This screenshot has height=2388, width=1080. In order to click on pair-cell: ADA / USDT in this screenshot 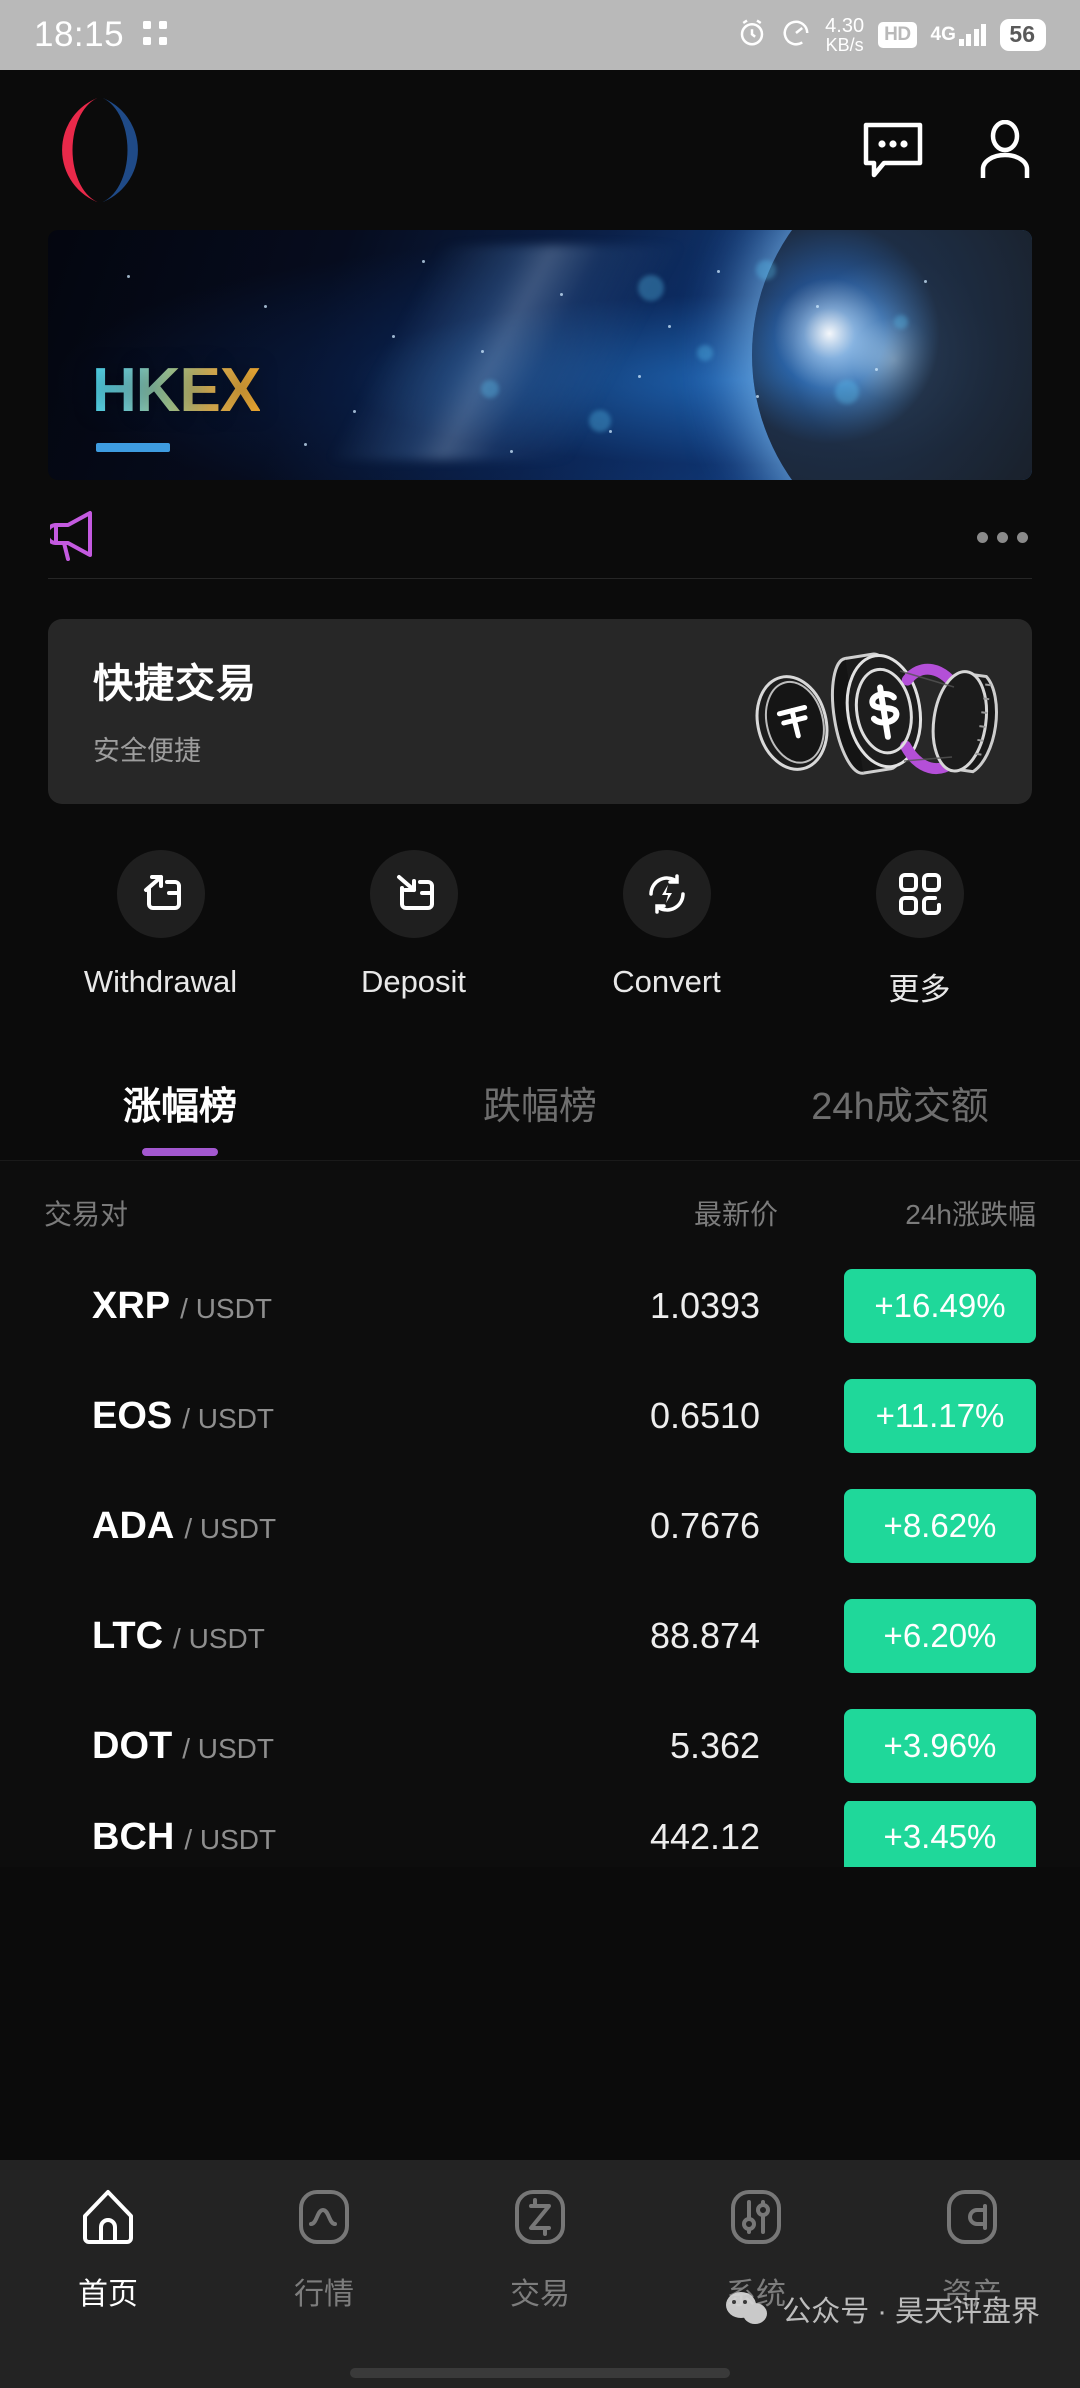, I will do `click(262, 1526)`.